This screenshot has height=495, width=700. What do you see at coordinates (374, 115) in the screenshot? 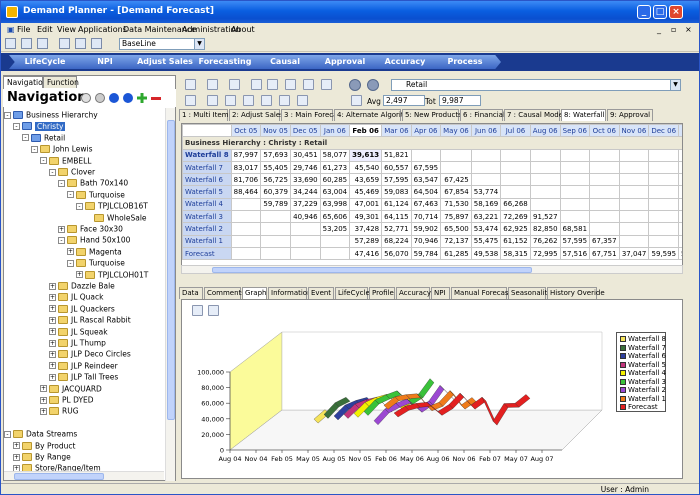
I see `tab-view: 4: Alternate Algorithm` at bounding box center [374, 115].